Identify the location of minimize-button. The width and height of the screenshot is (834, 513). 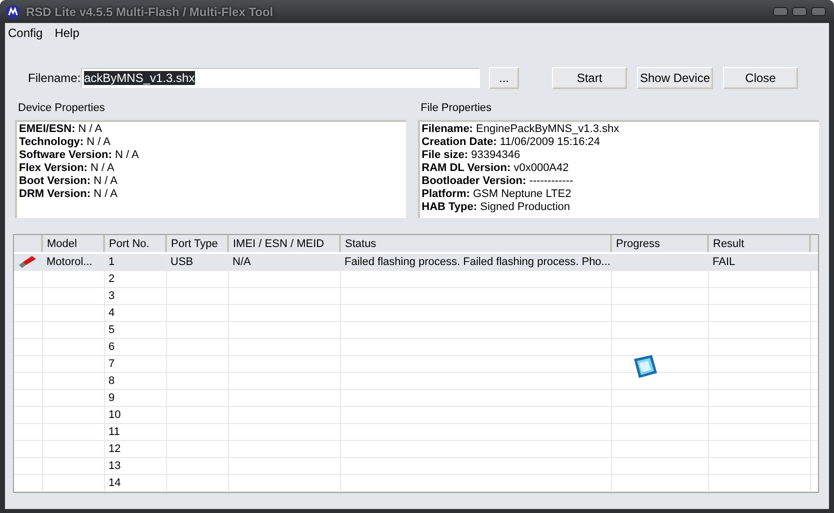
(780, 11).